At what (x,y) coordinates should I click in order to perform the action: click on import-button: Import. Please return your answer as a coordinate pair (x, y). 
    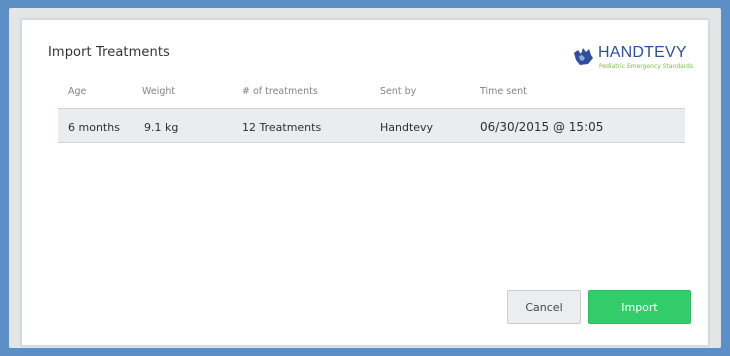
    Looking at the image, I should click on (639, 307).